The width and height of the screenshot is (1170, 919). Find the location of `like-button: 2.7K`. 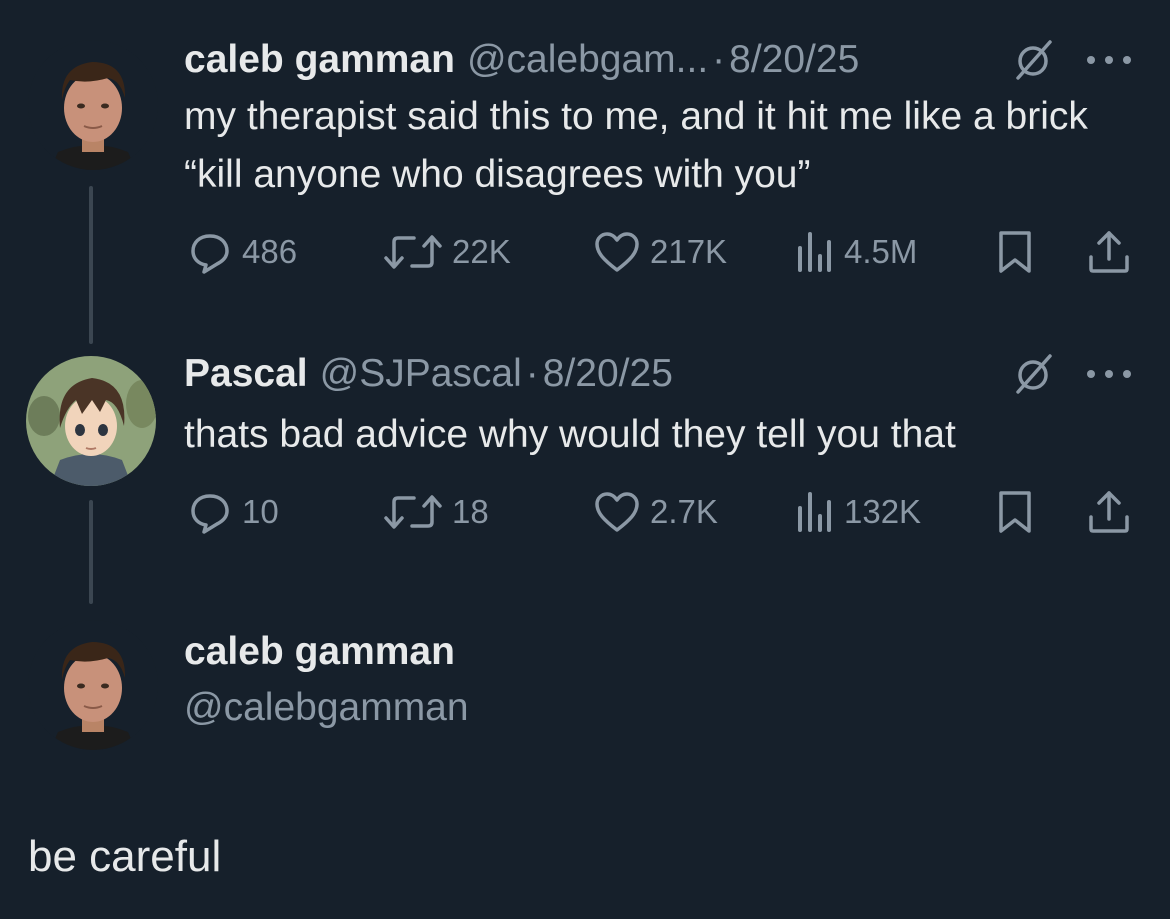

like-button: 2.7K is located at coordinates (656, 512).